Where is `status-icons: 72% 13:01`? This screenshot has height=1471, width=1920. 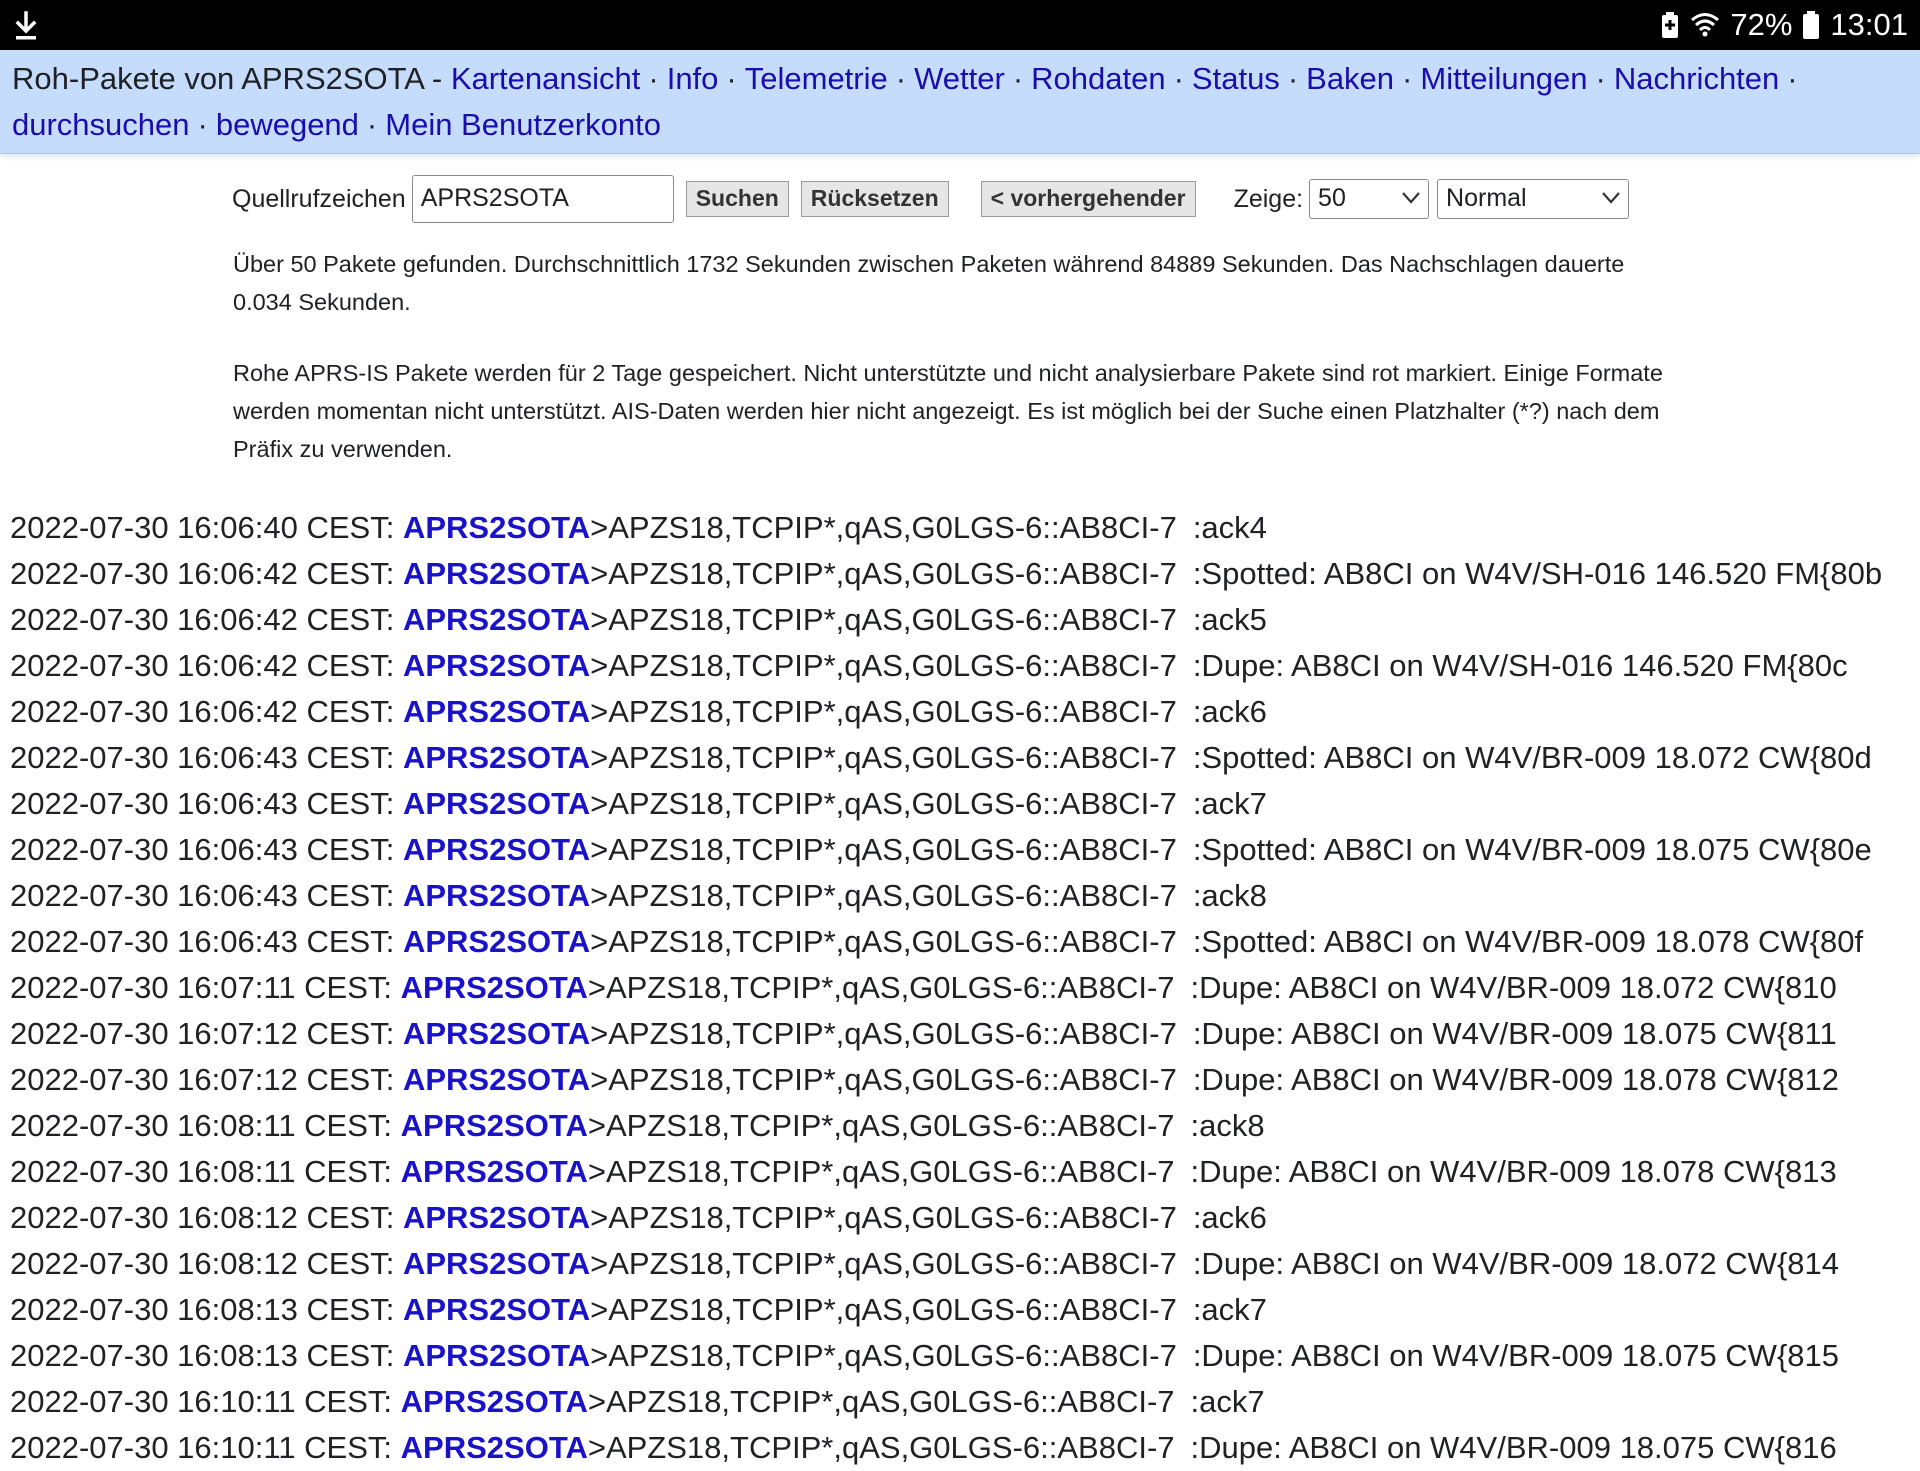
status-icons: 72% 13:01 is located at coordinates (1784, 25).